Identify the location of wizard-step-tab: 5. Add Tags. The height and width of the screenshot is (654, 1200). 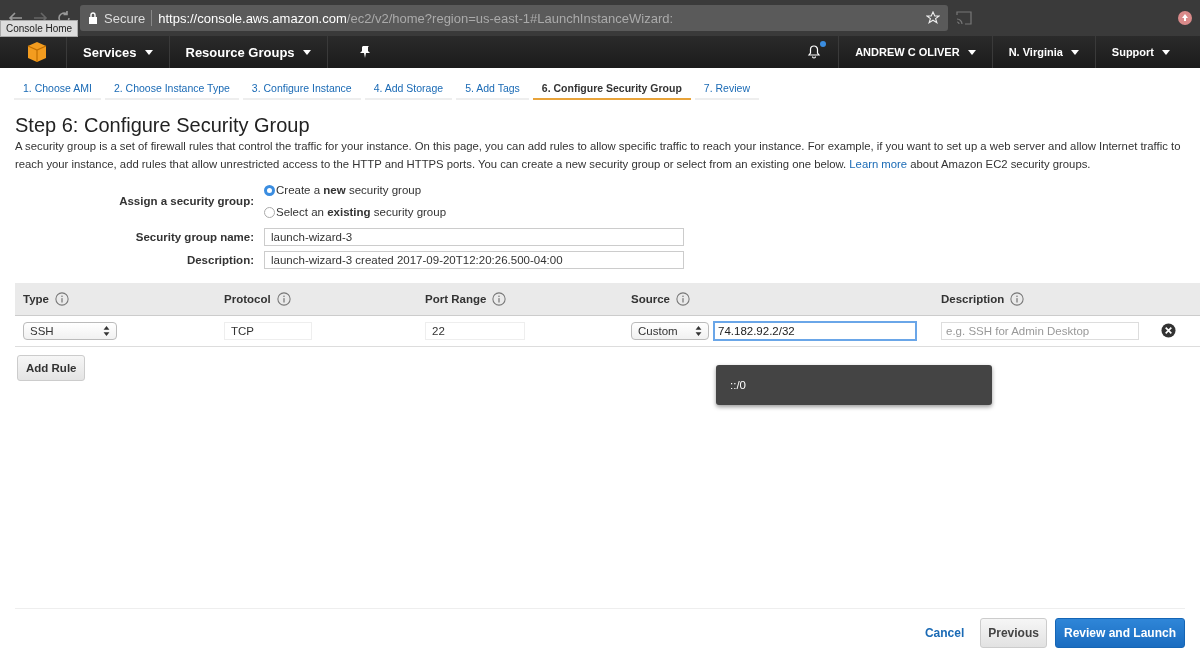
(492, 88).